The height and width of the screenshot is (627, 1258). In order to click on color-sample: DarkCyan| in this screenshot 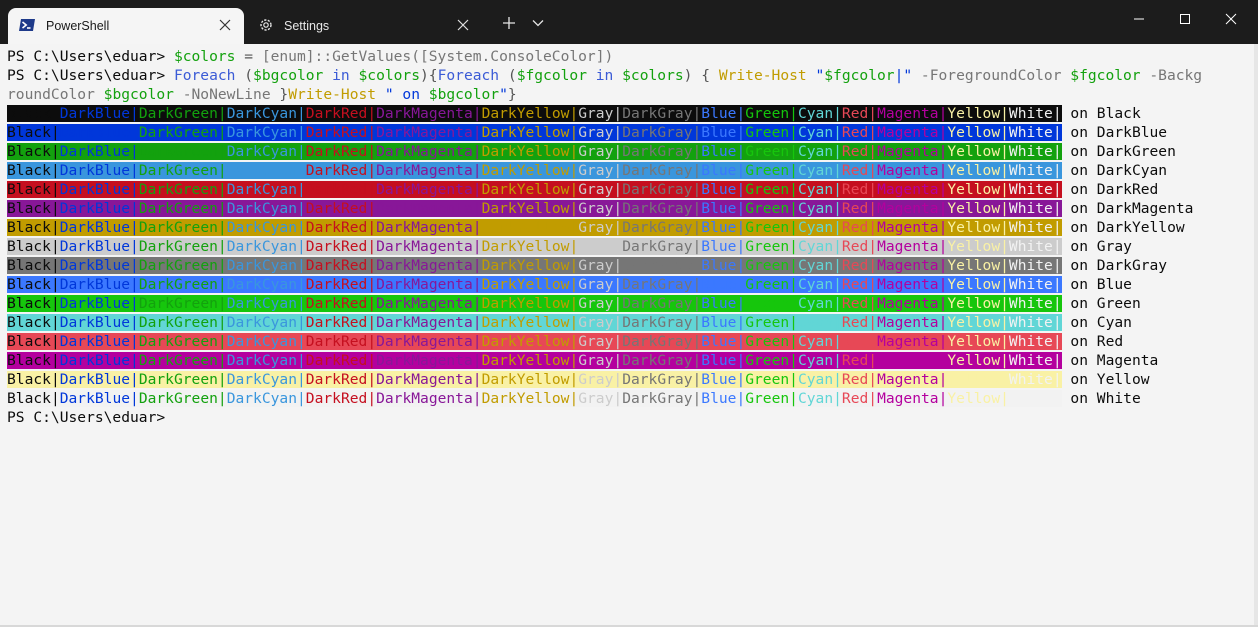, I will do `click(266, 246)`.